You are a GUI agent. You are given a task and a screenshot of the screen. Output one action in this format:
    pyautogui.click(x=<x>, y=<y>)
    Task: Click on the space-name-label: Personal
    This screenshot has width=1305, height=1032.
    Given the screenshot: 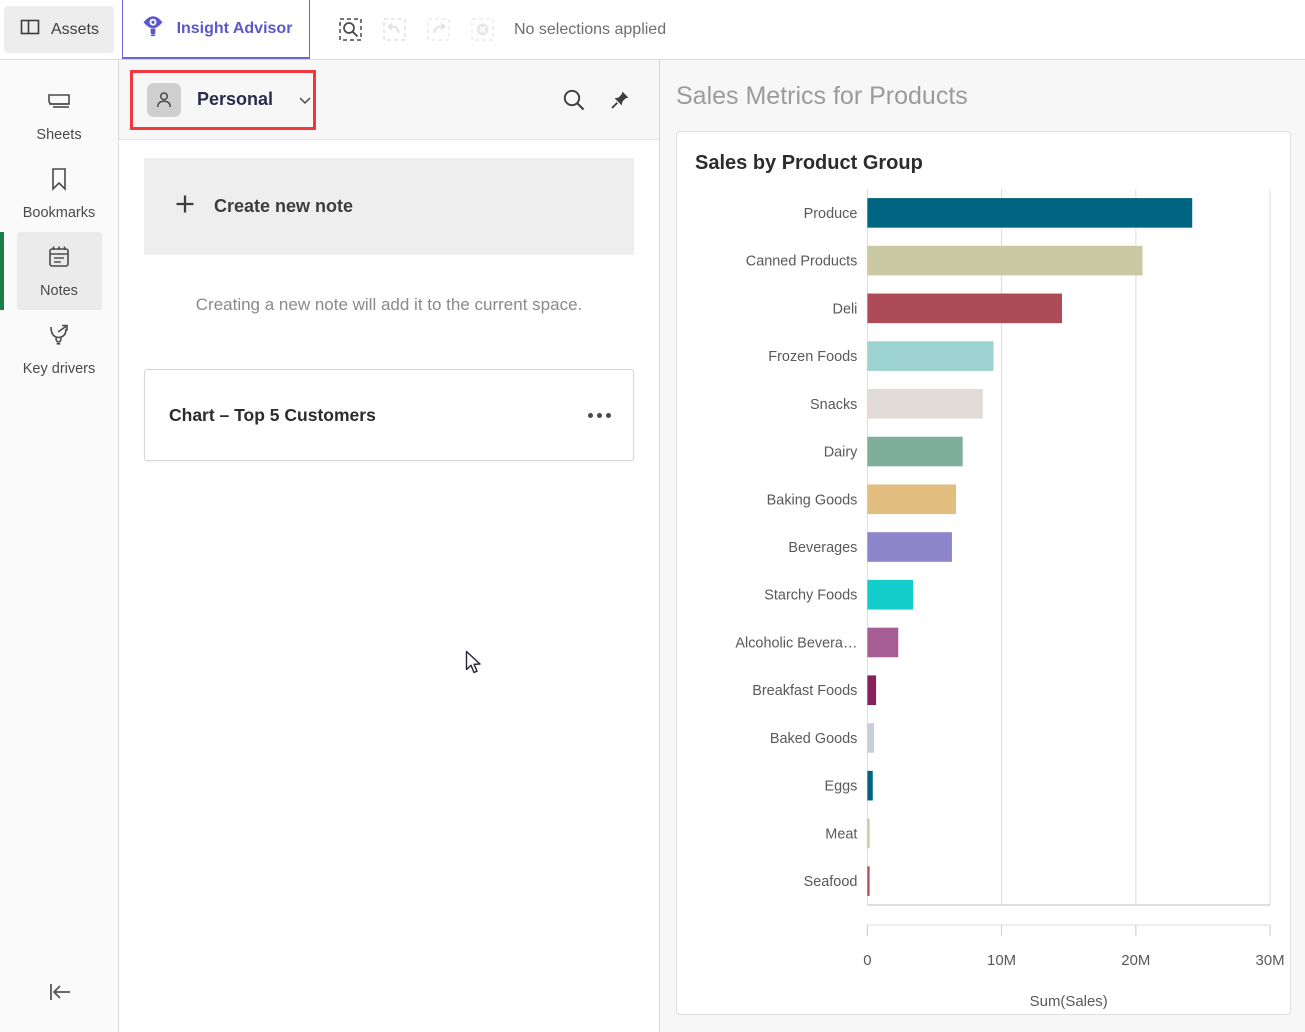 What is the action you would take?
    pyautogui.click(x=235, y=99)
    